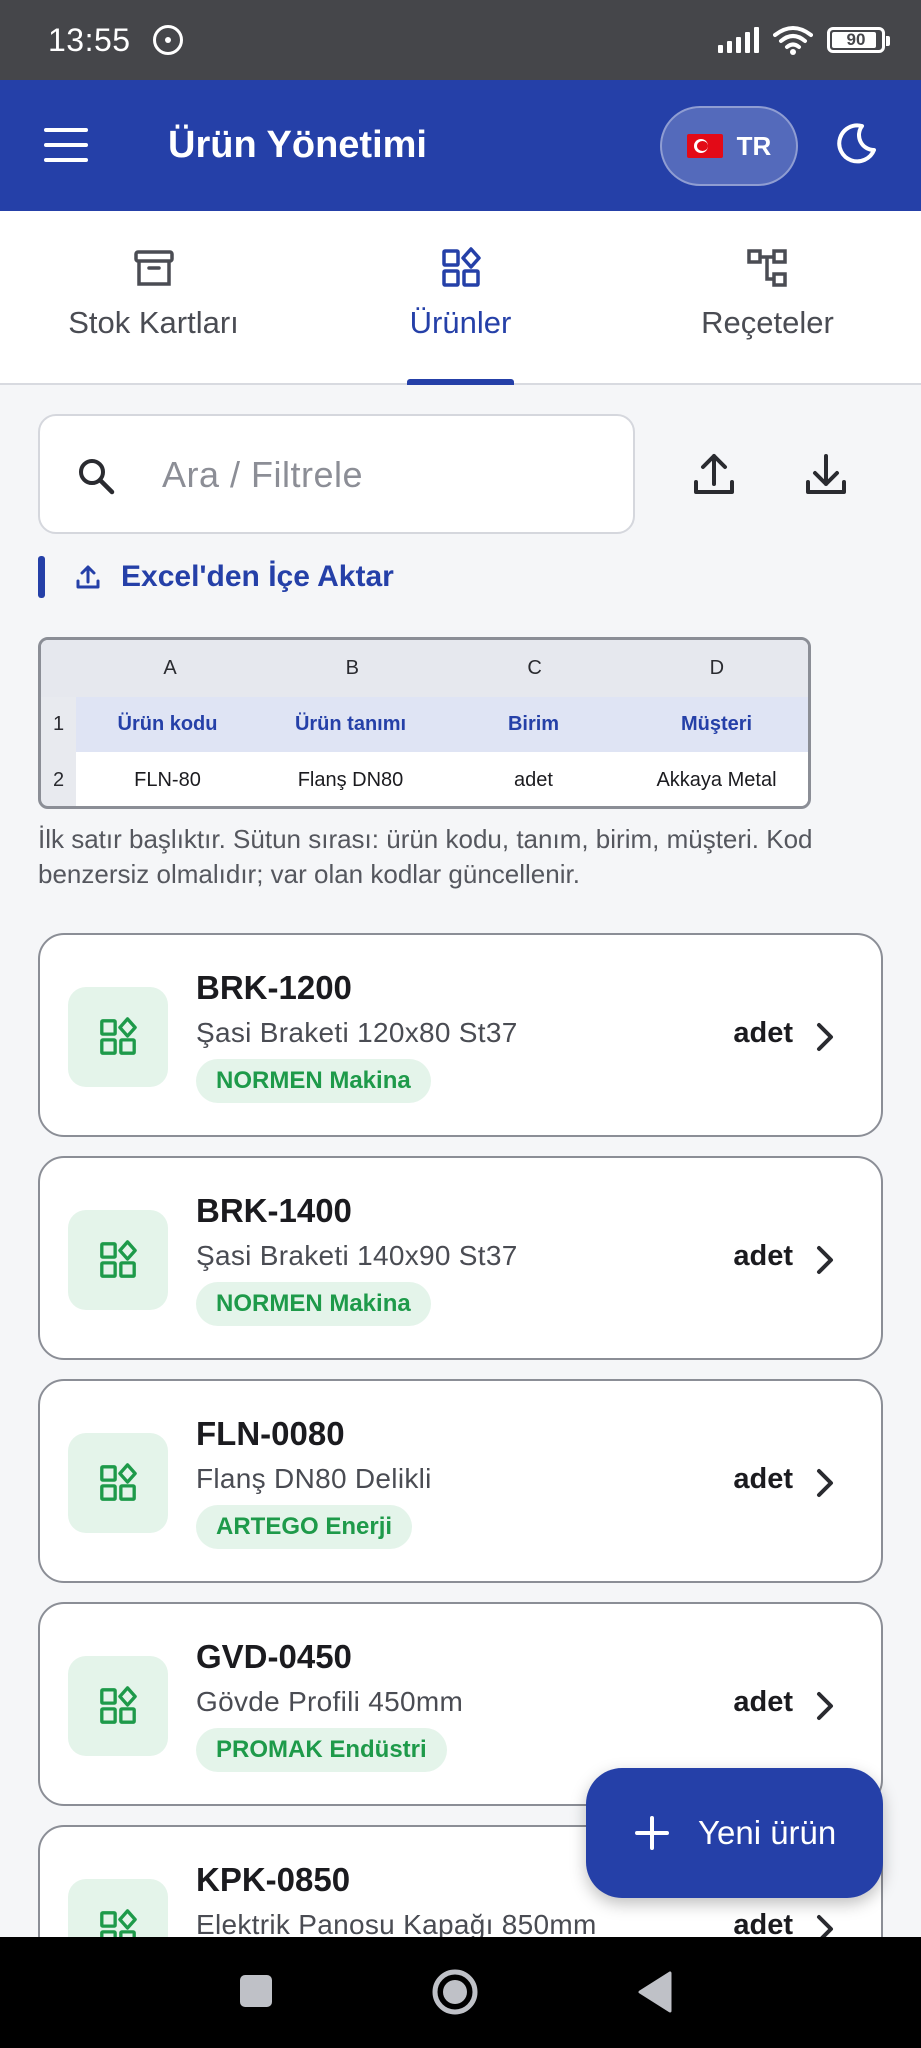  What do you see at coordinates (153, 268) in the screenshot?
I see `archive-box-icon` at bounding box center [153, 268].